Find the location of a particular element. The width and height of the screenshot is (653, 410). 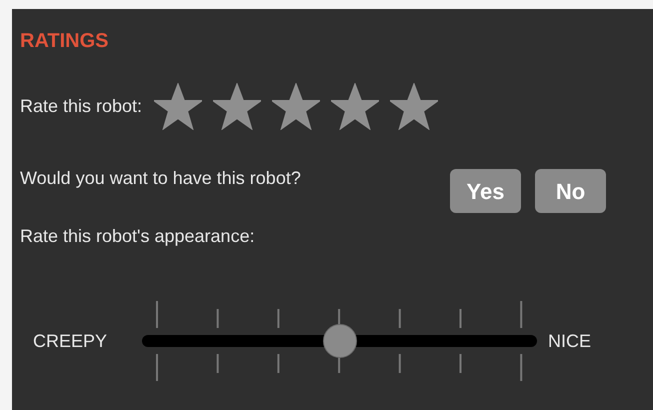

slider is located at coordinates (339, 341).